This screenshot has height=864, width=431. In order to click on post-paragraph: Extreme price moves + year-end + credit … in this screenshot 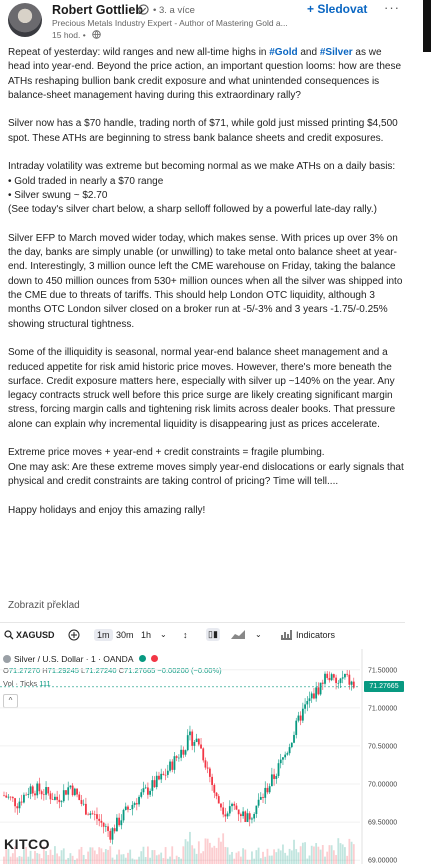, I will do `click(166, 453)`.